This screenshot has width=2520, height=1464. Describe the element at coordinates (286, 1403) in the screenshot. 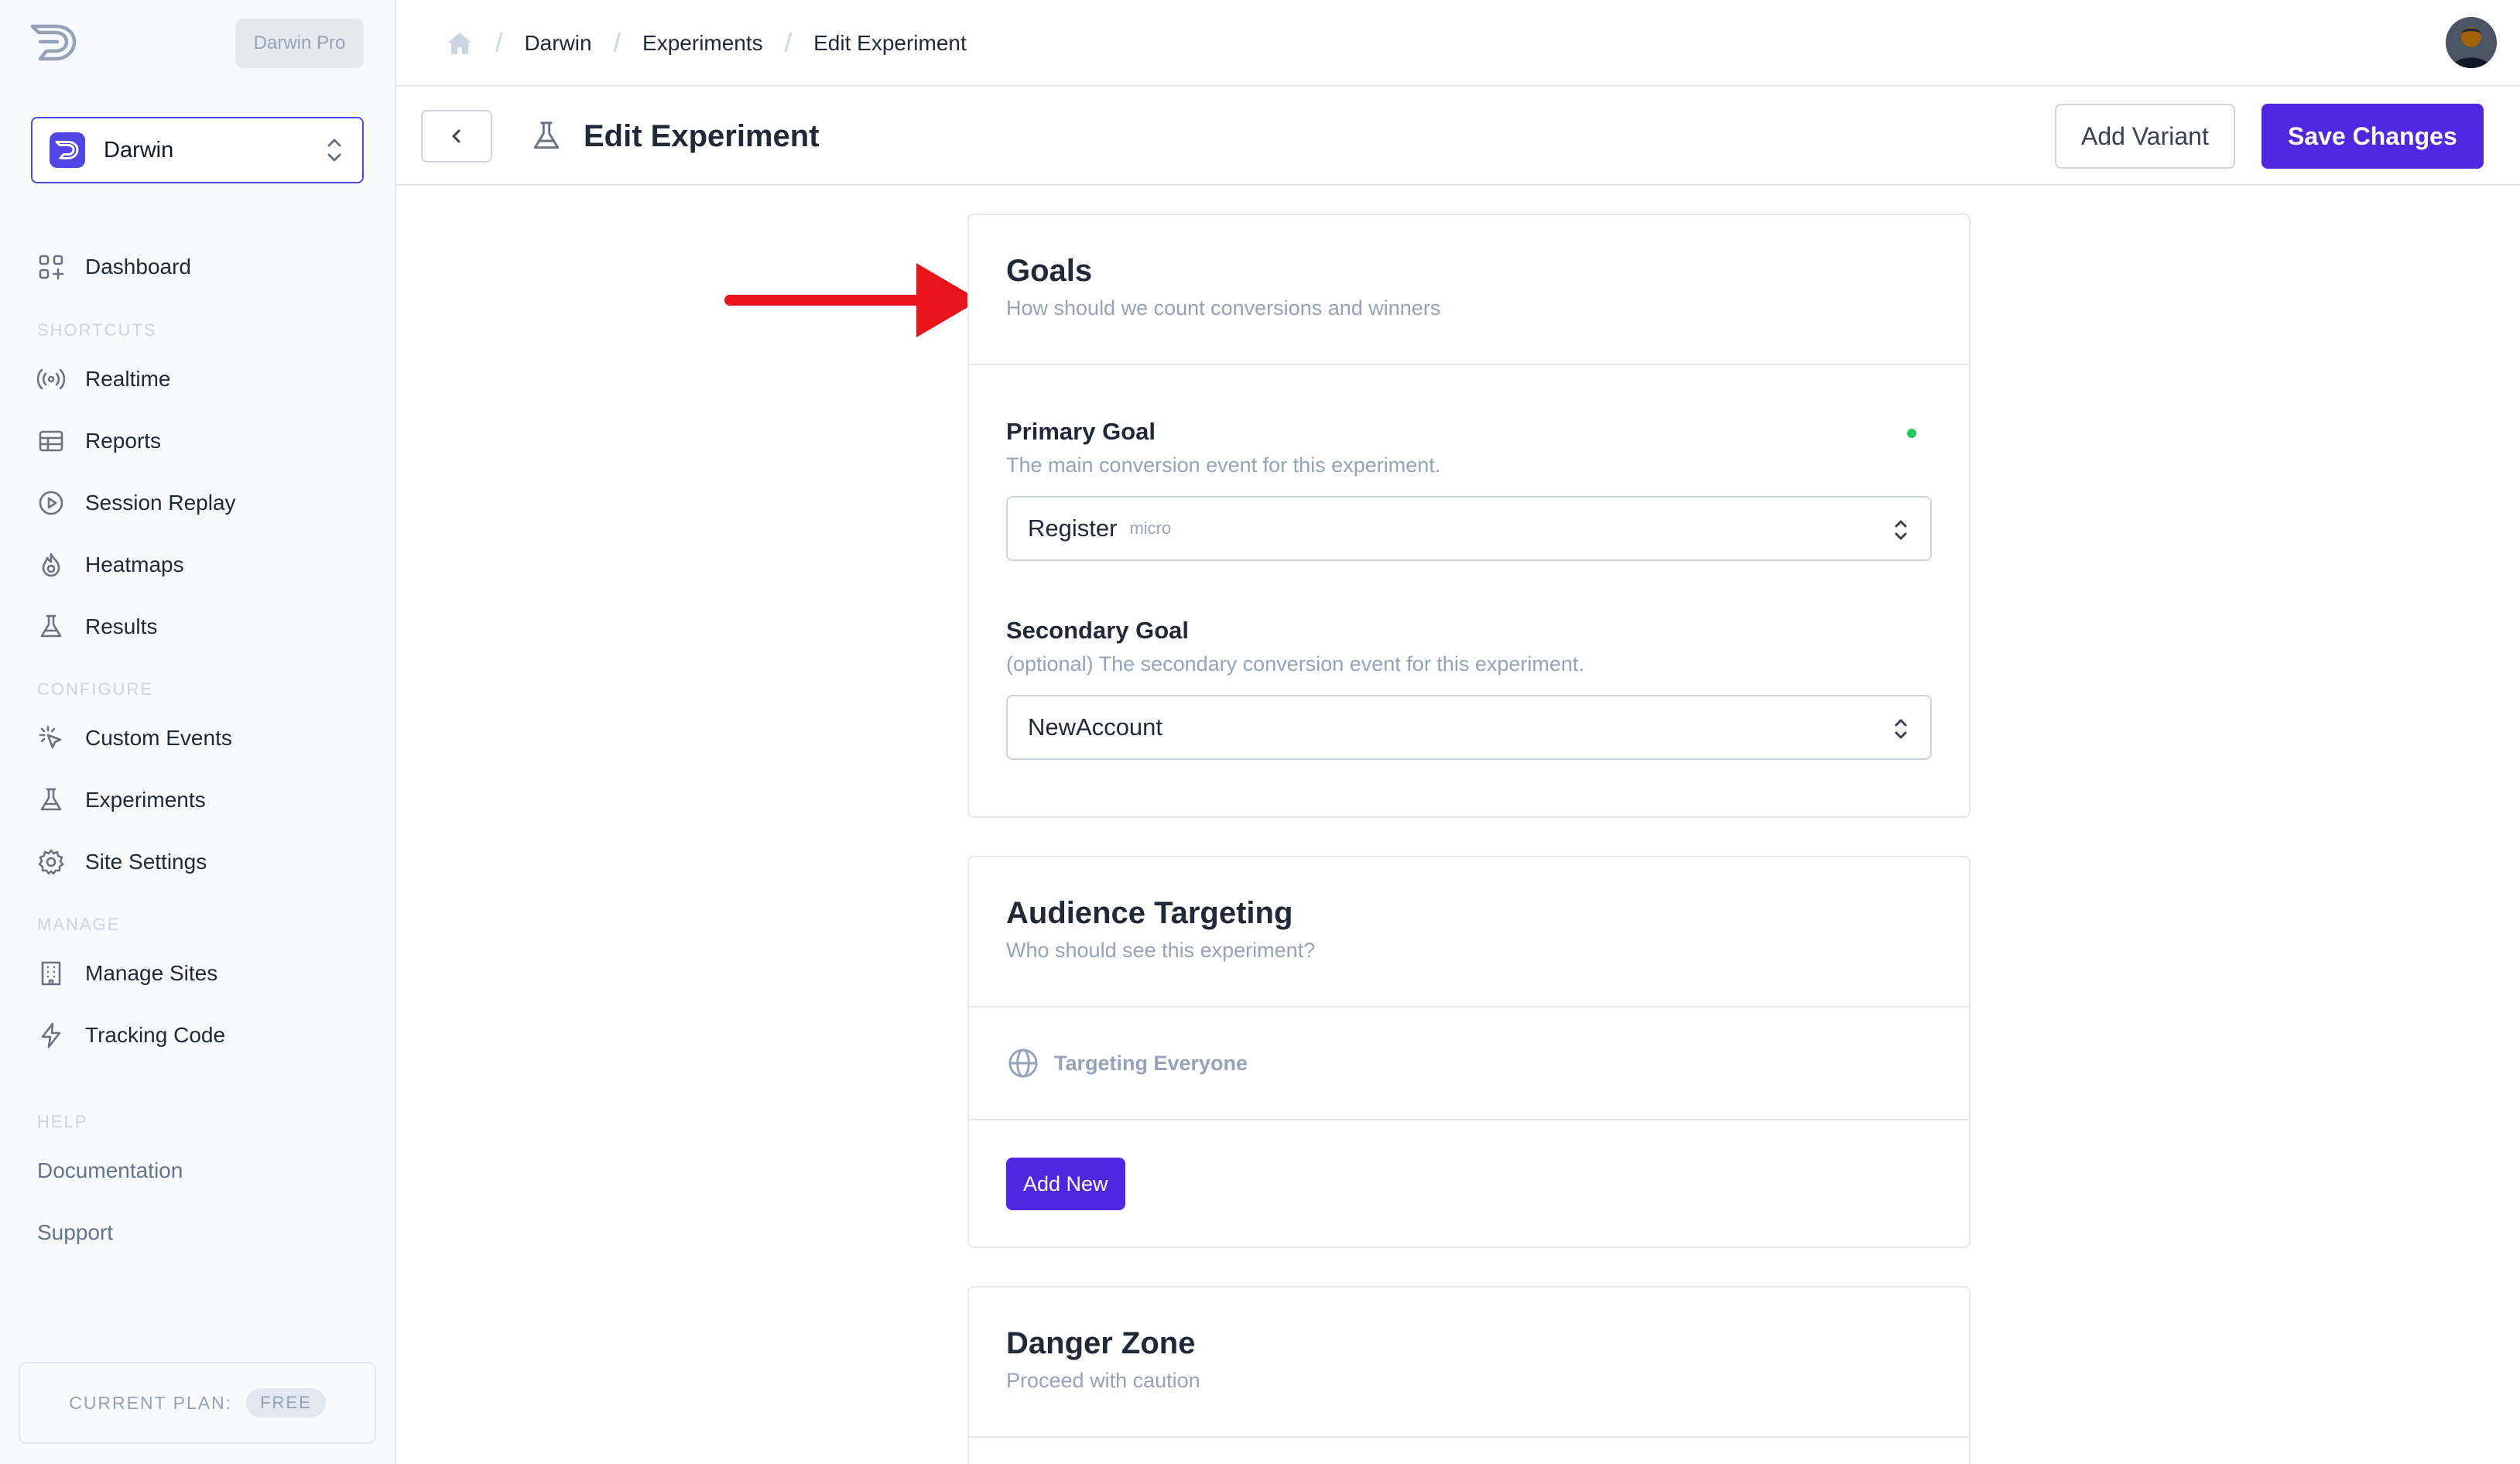

I see `current-plan-badge: FREE` at that location.